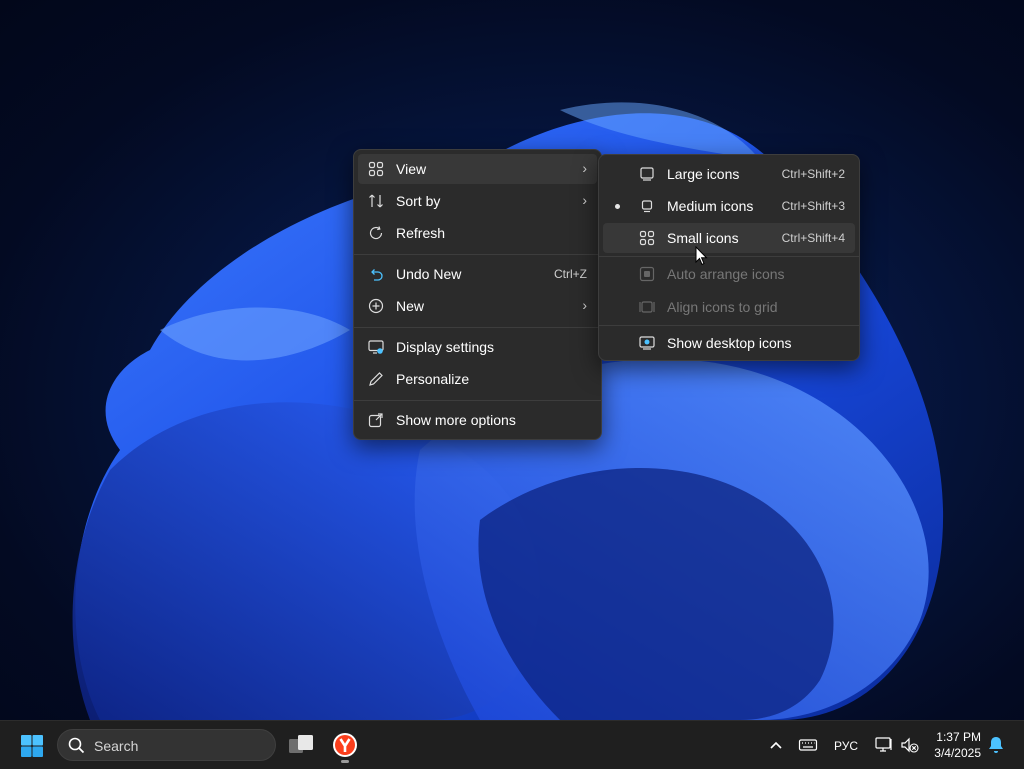  What do you see at coordinates (445, 347) in the screenshot?
I see `menu-item-label: Display settings` at bounding box center [445, 347].